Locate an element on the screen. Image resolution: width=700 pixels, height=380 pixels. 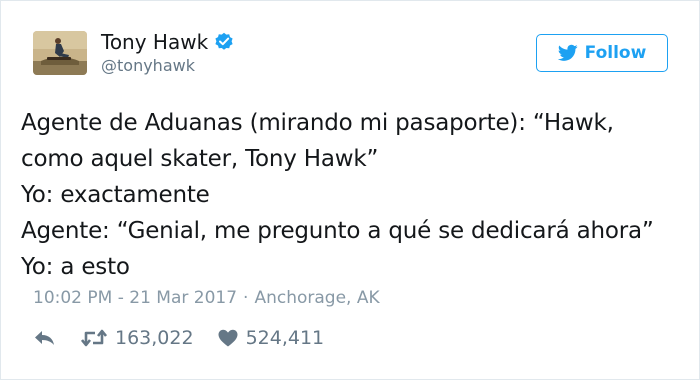
tweet-meta: 10:02 PM - 21 Mar 2017 · Anchorage, AK is located at coordinates (206, 298).